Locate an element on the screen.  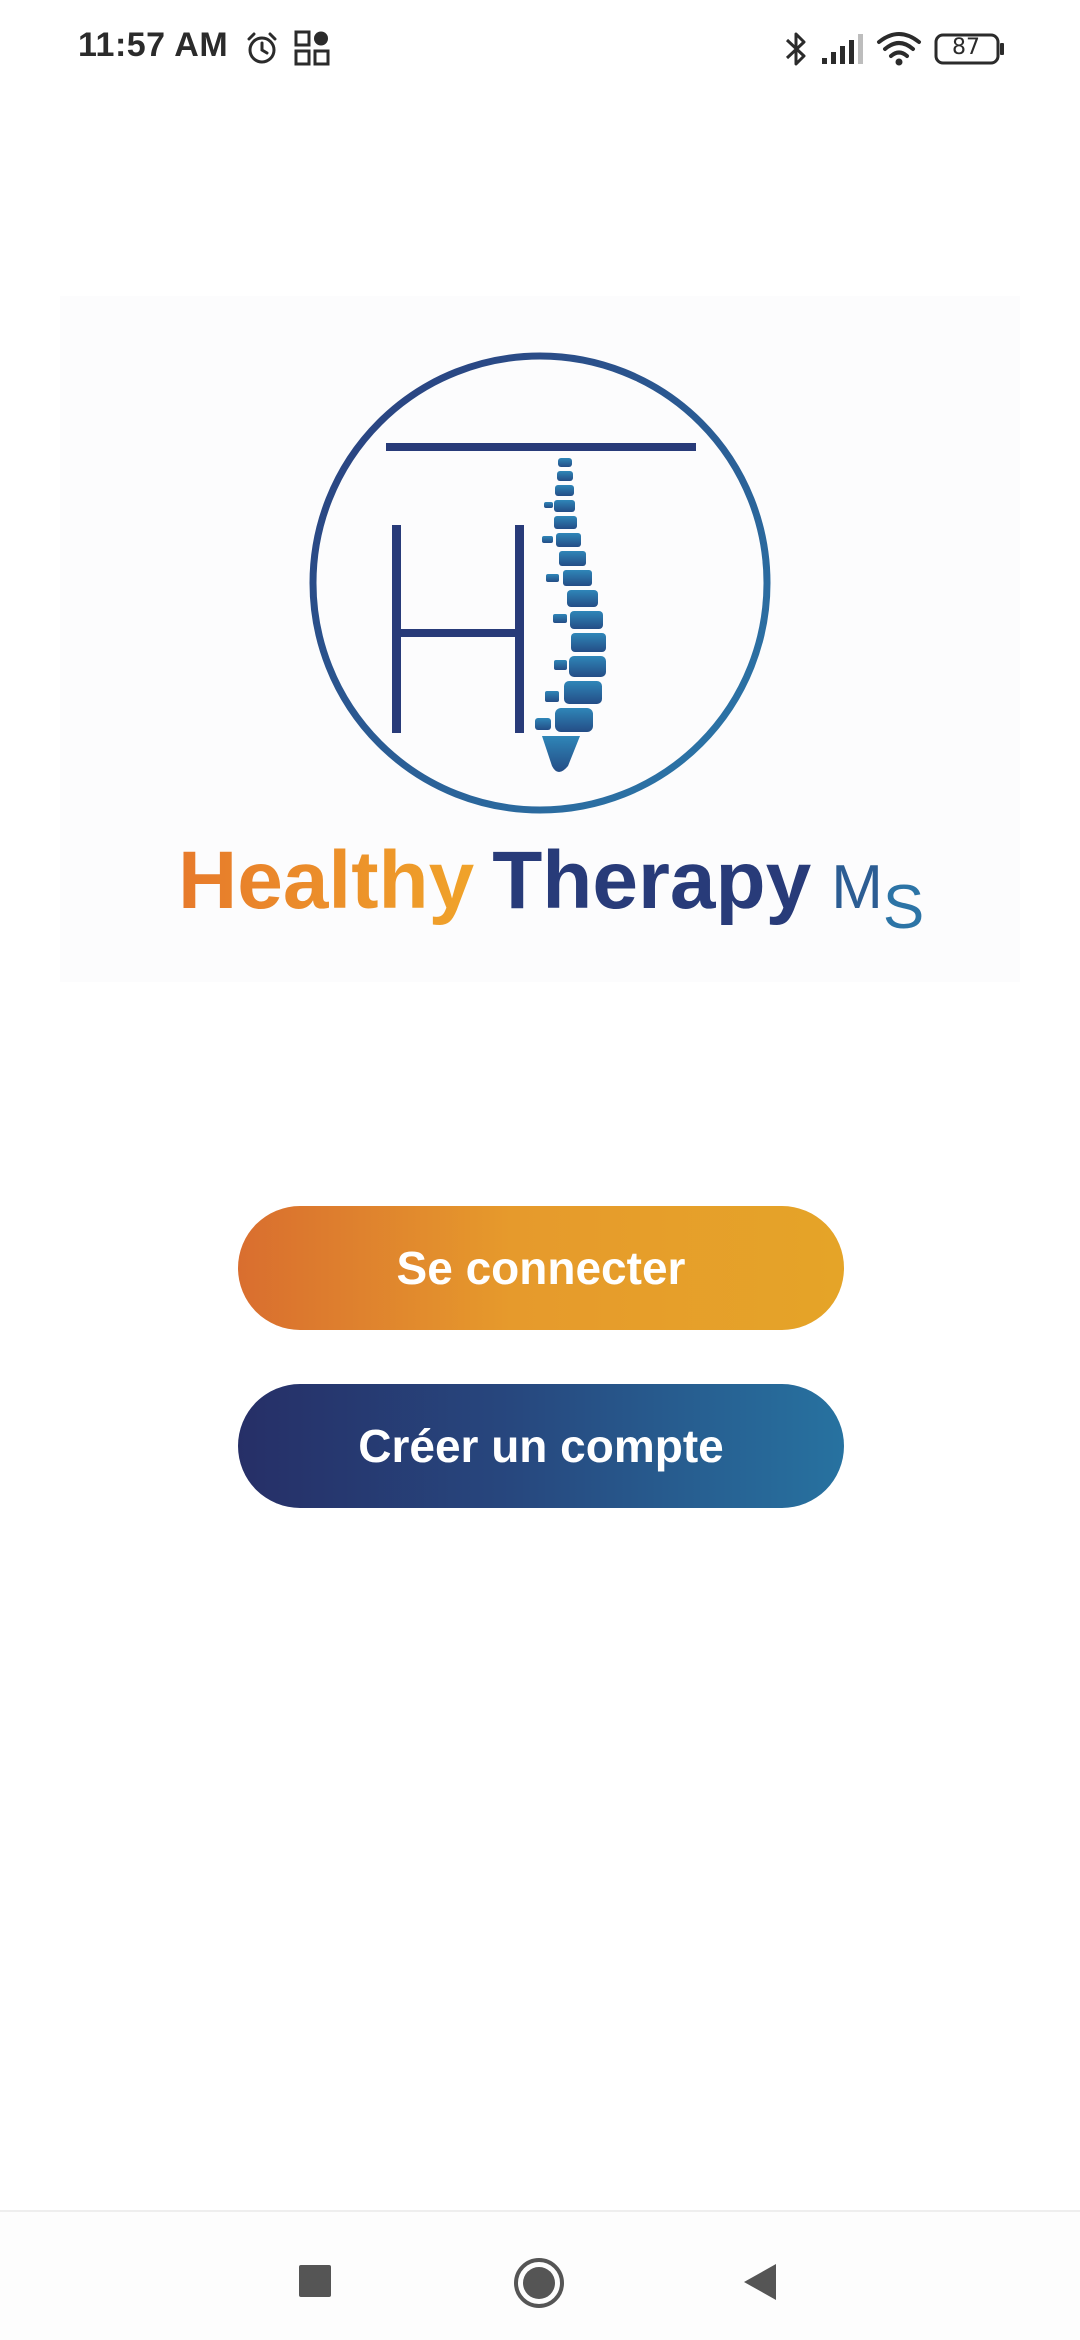
logo-word-therapy: Therapy is located at coordinates (652, 880).